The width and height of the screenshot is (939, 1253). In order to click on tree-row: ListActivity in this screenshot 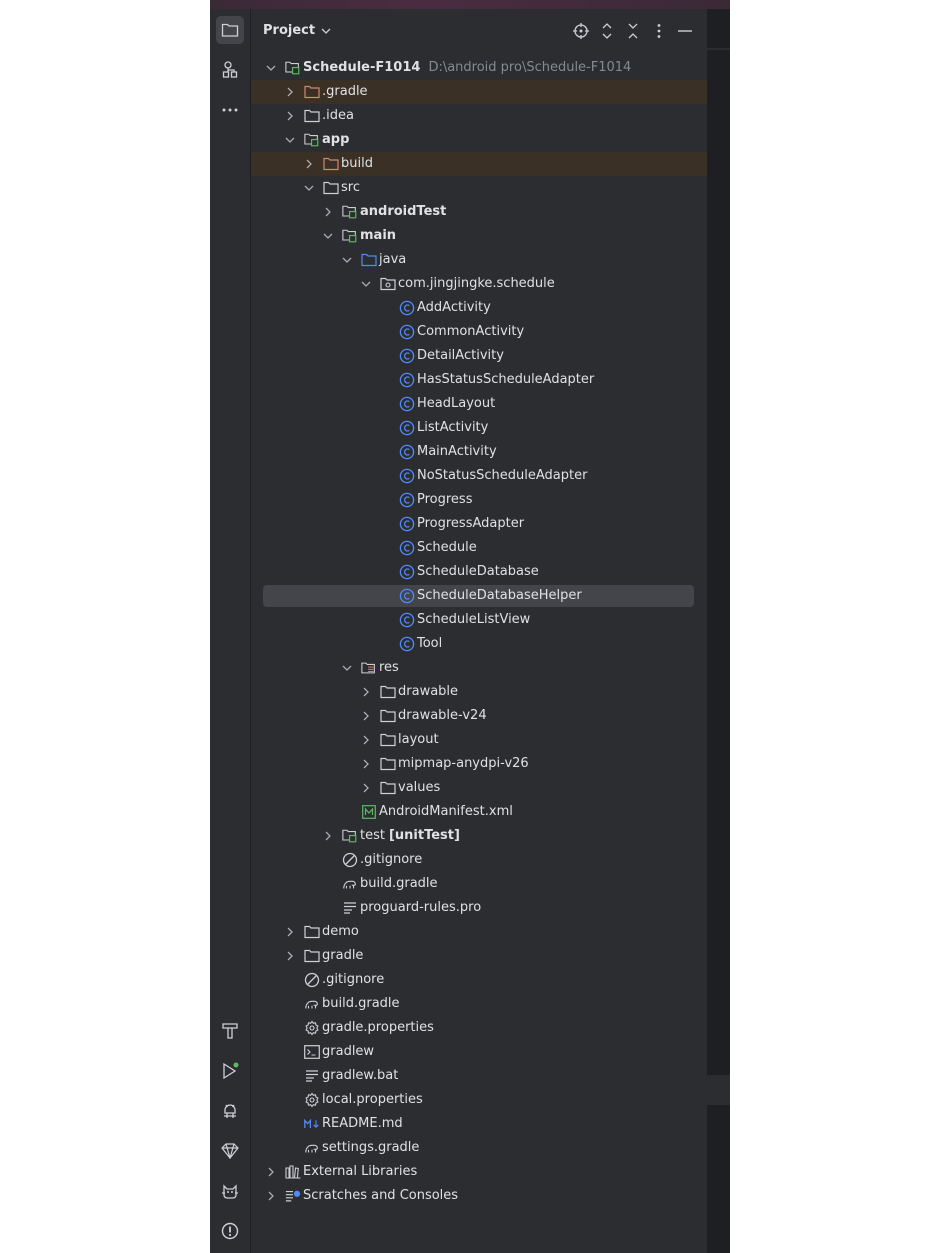, I will do `click(479, 428)`.